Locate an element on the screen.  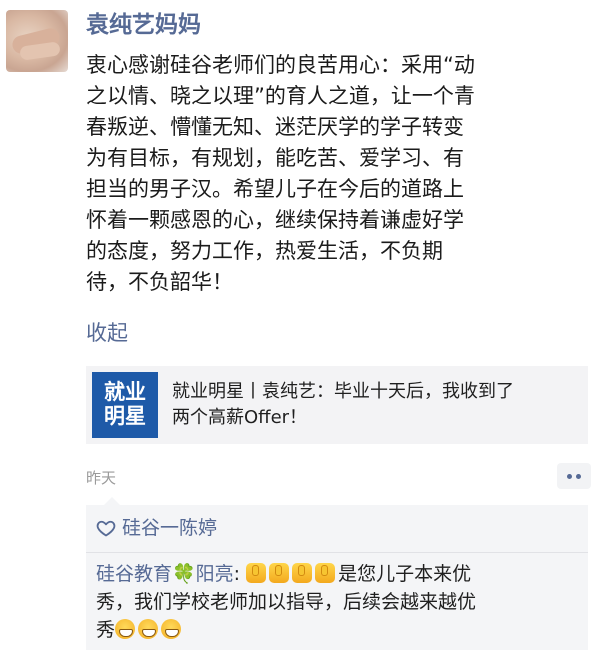
heart-icon is located at coordinates (106, 528).